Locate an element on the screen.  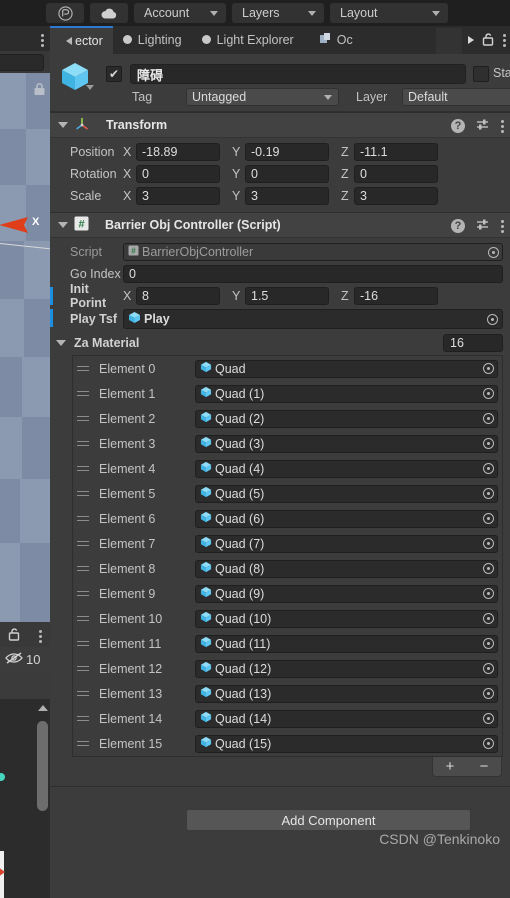
tab-light-explorer: Light Explorer is located at coordinates (248, 40).